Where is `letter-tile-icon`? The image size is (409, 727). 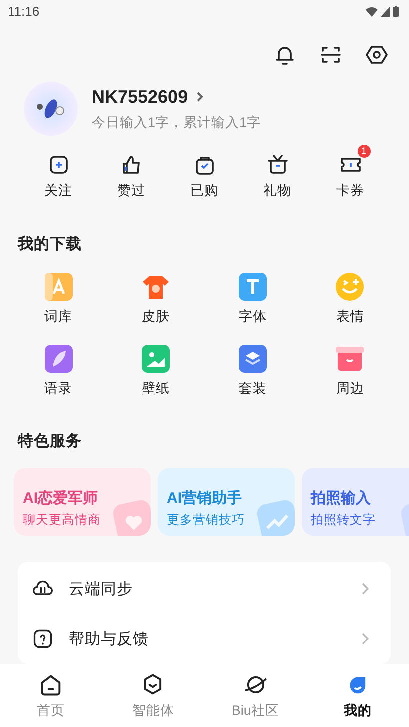
letter-tile-icon is located at coordinates (58, 287).